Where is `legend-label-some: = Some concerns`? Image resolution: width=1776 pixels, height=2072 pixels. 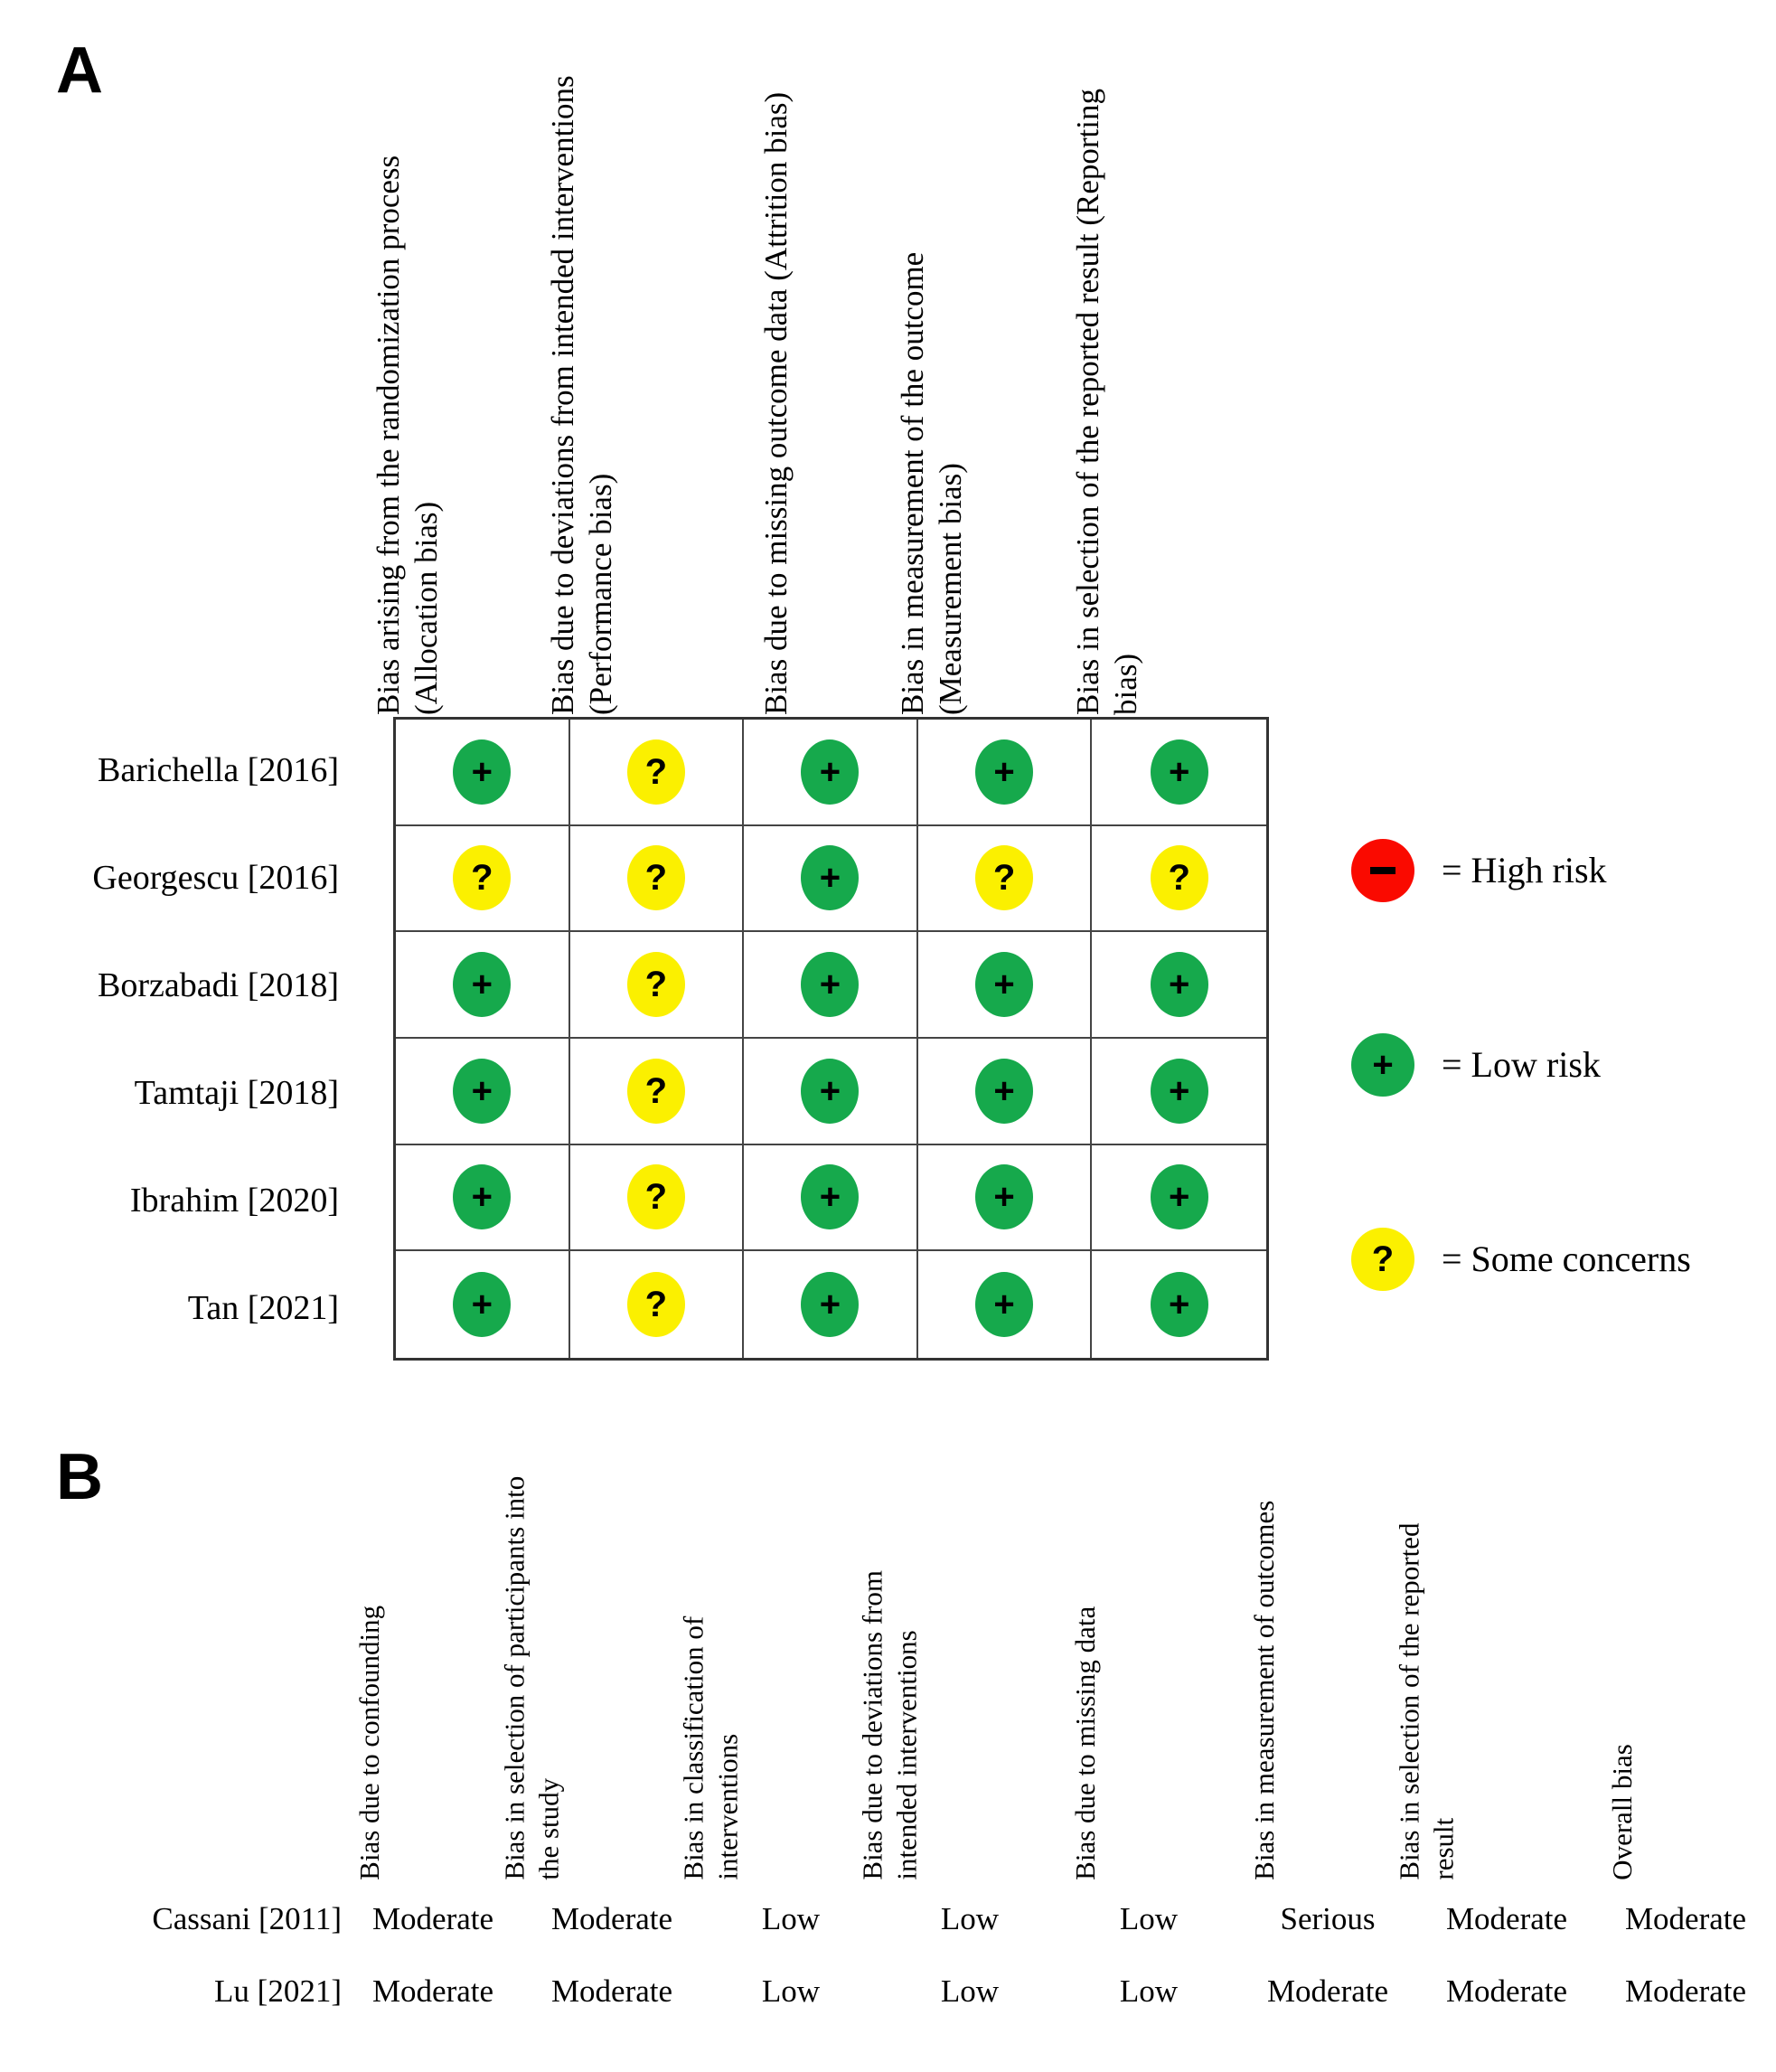 legend-label-some: = Some concerns is located at coordinates (1566, 1258).